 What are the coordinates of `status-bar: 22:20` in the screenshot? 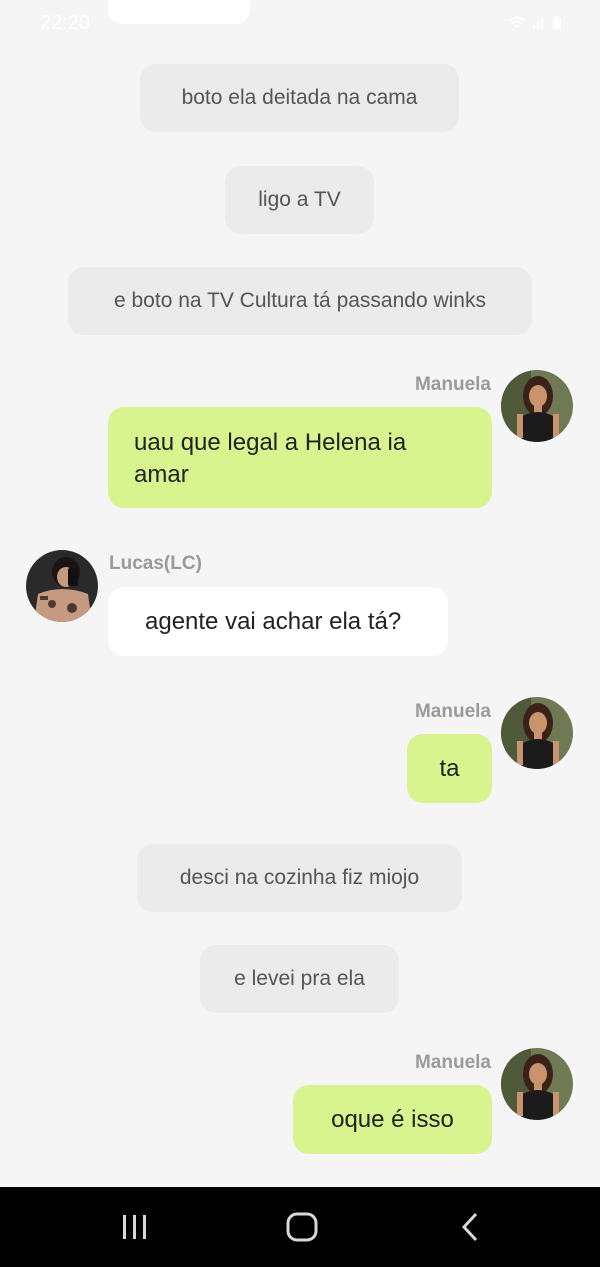 It's located at (300, 25).